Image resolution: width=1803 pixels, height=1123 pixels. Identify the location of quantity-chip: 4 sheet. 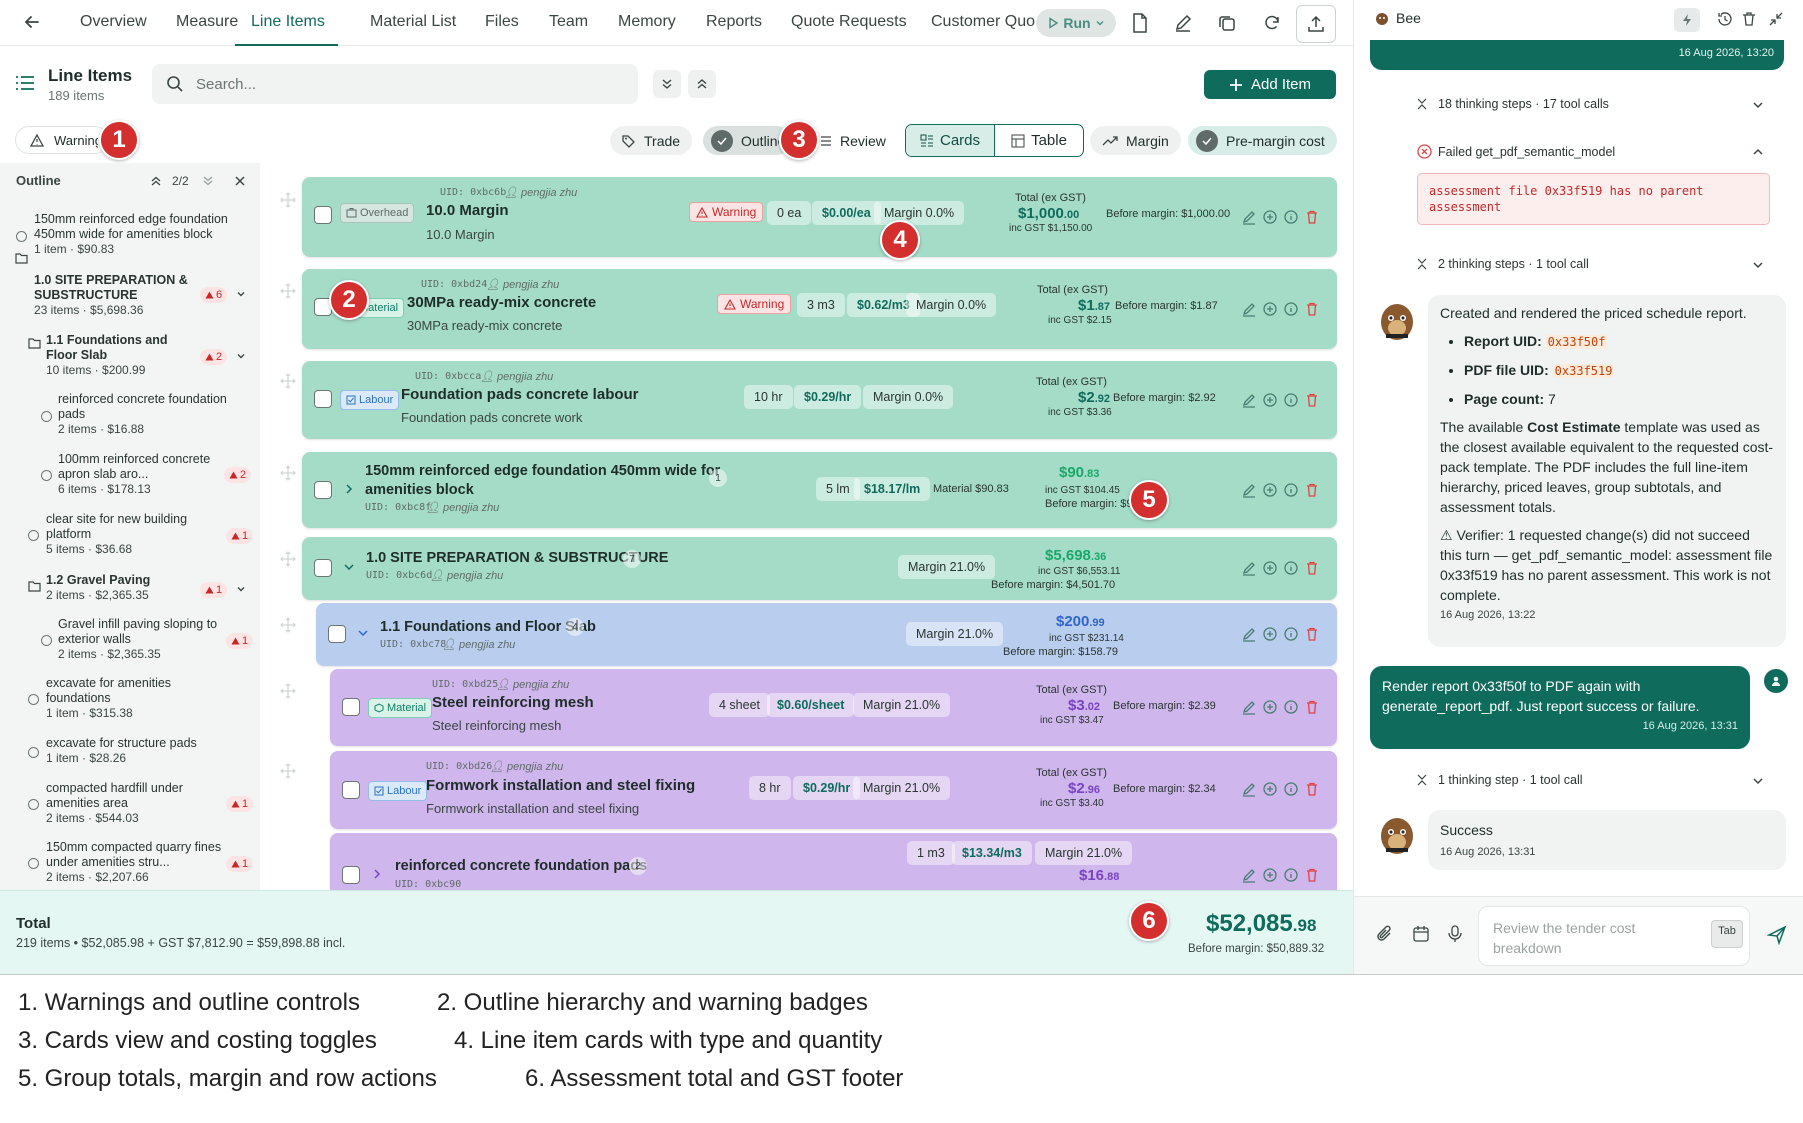
(740, 705).